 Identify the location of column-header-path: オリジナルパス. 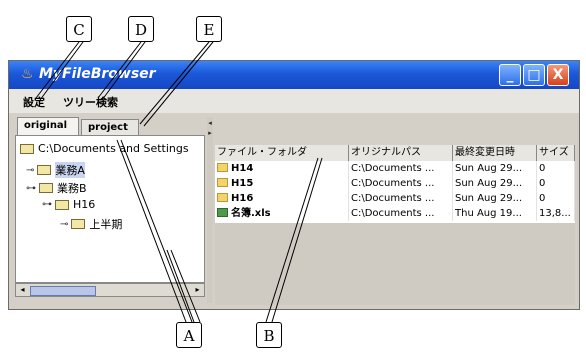
(401, 153).